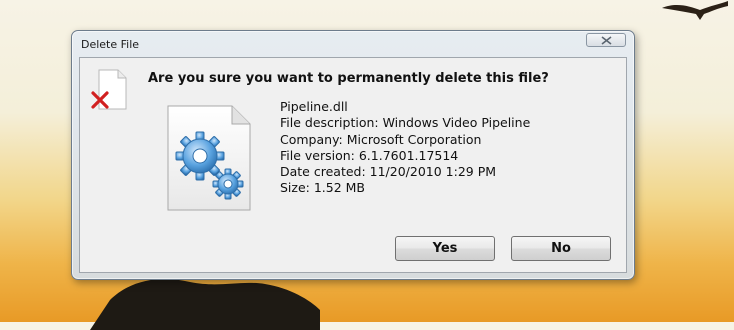 The image size is (734, 330). What do you see at coordinates (695, 10) in the screenshot?
I see `wallpaper-bird-silhouette` at bounding box center [695, 10].